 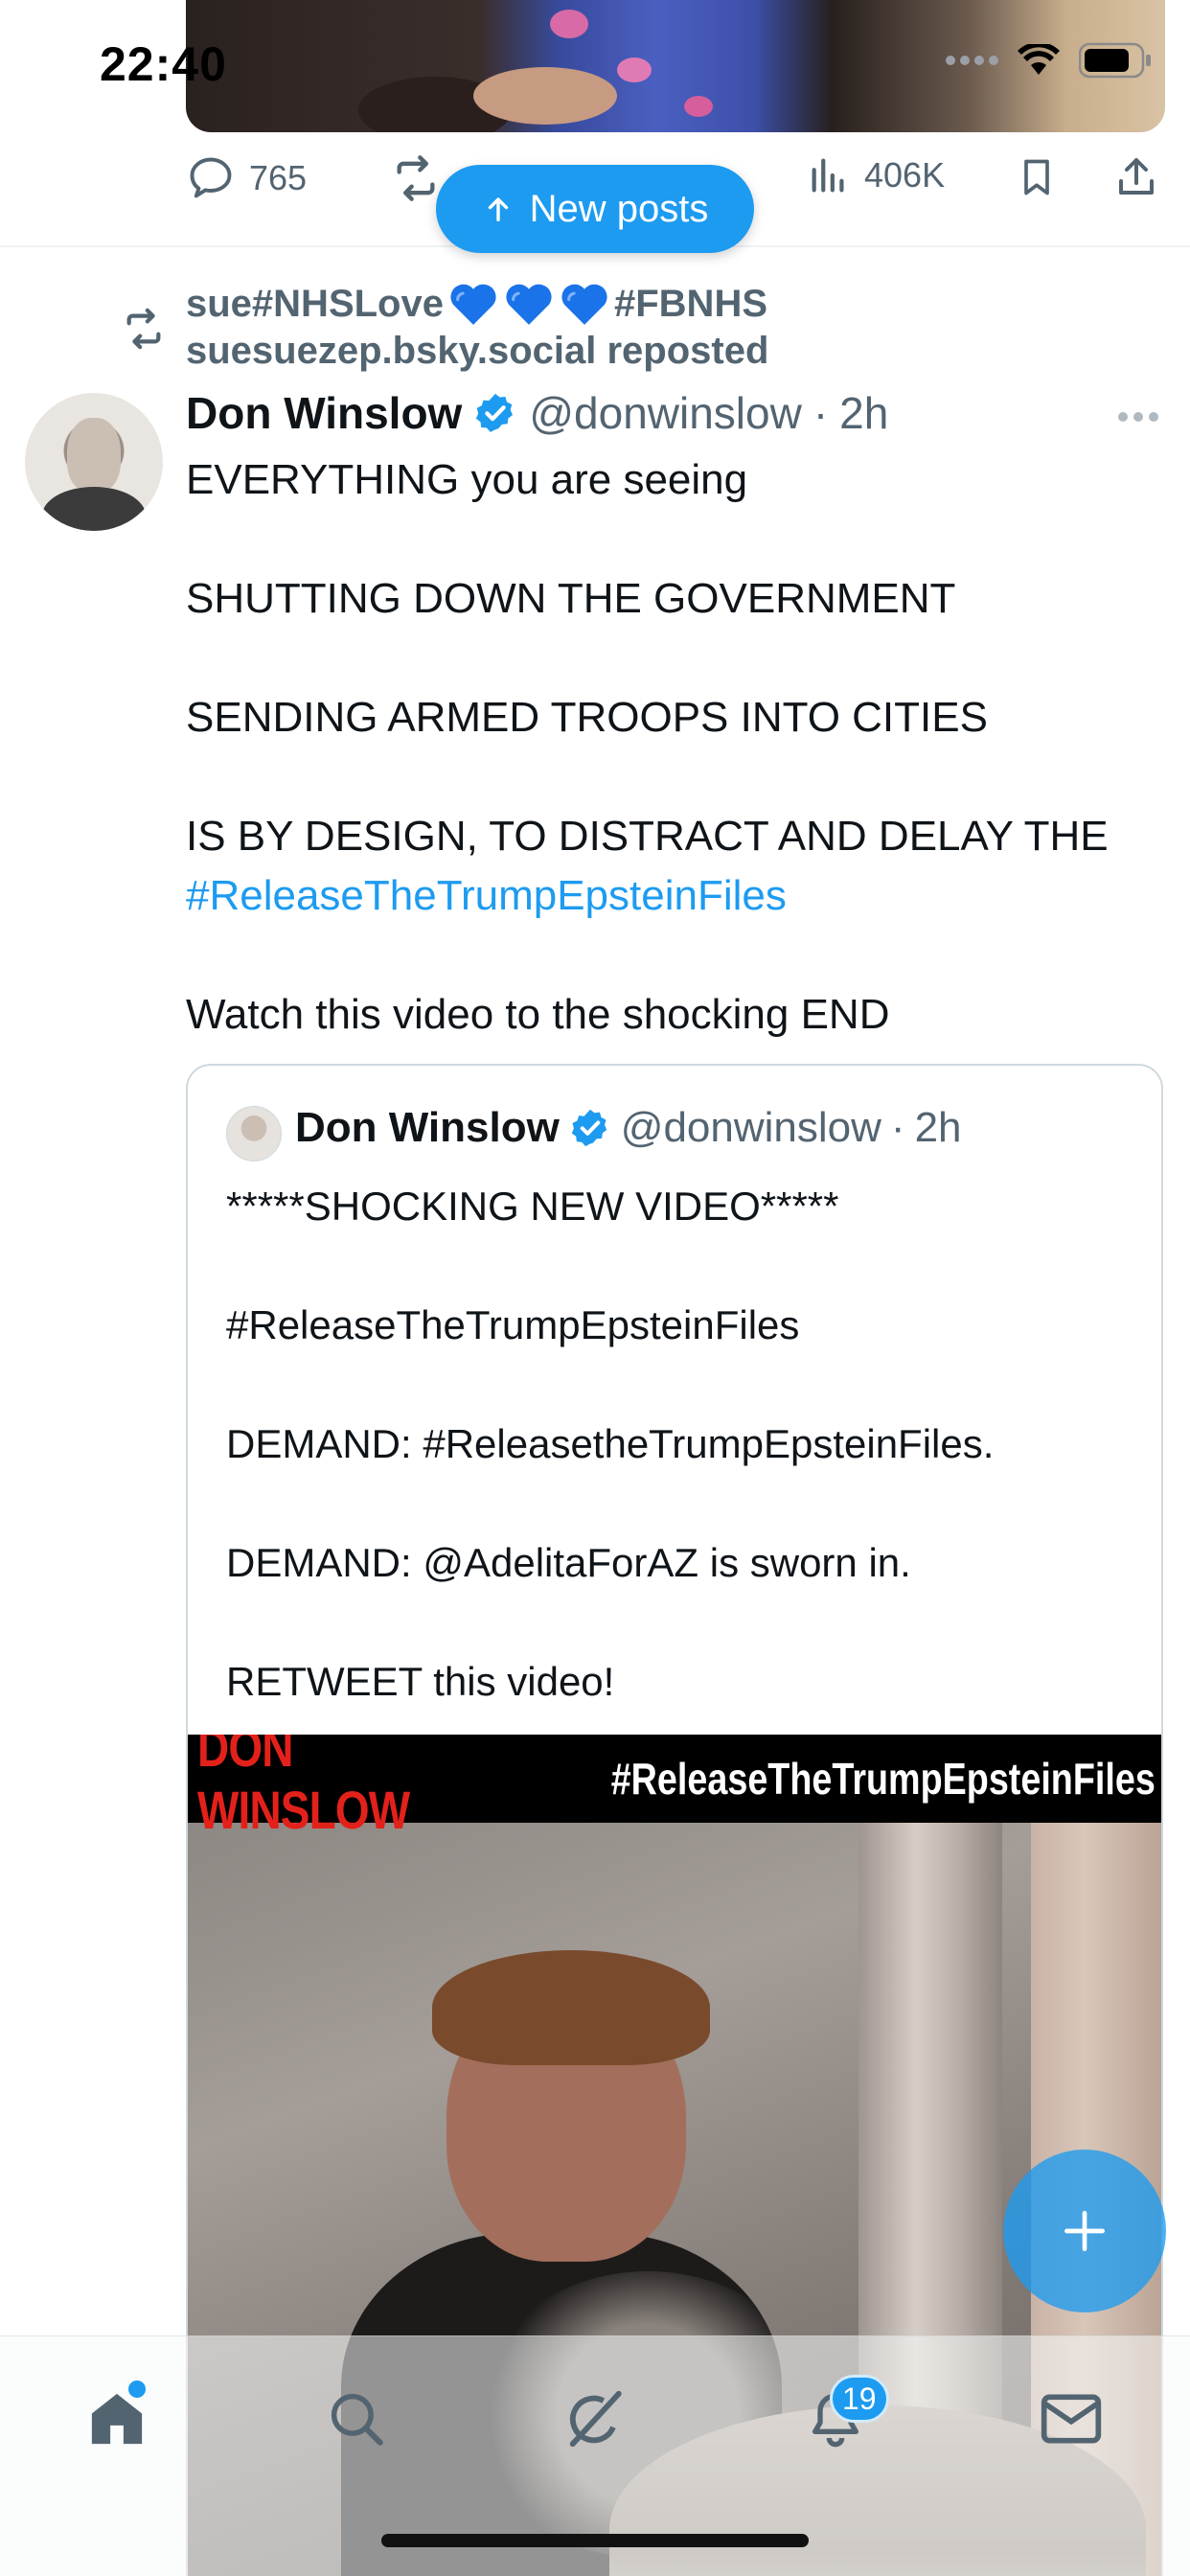 What do you see at coordinates (94, 462) in the screenshot?
I see `author-avatar` at bounding box center [94, 462].